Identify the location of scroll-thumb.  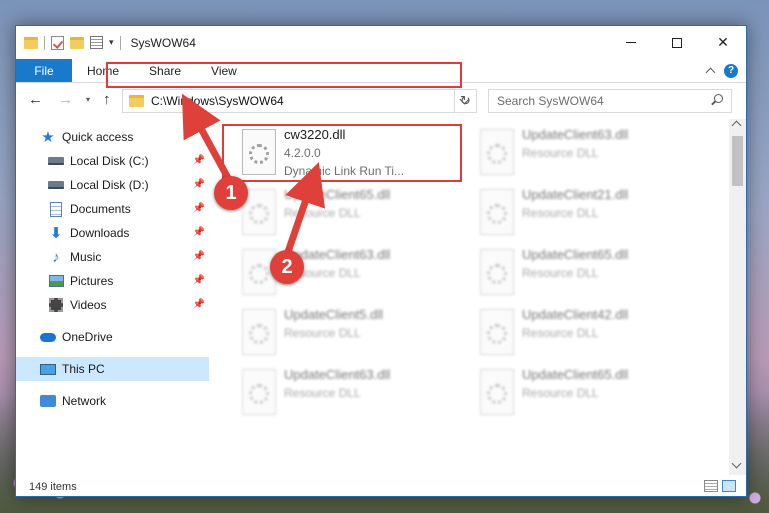
(737, 161).